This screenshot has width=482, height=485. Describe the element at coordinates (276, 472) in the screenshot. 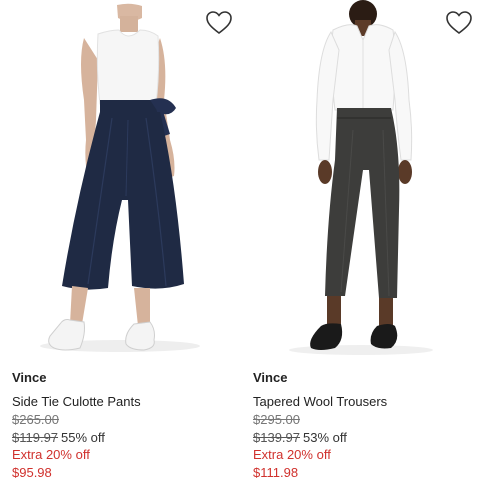

I see `final-price: $111.98` at that location.